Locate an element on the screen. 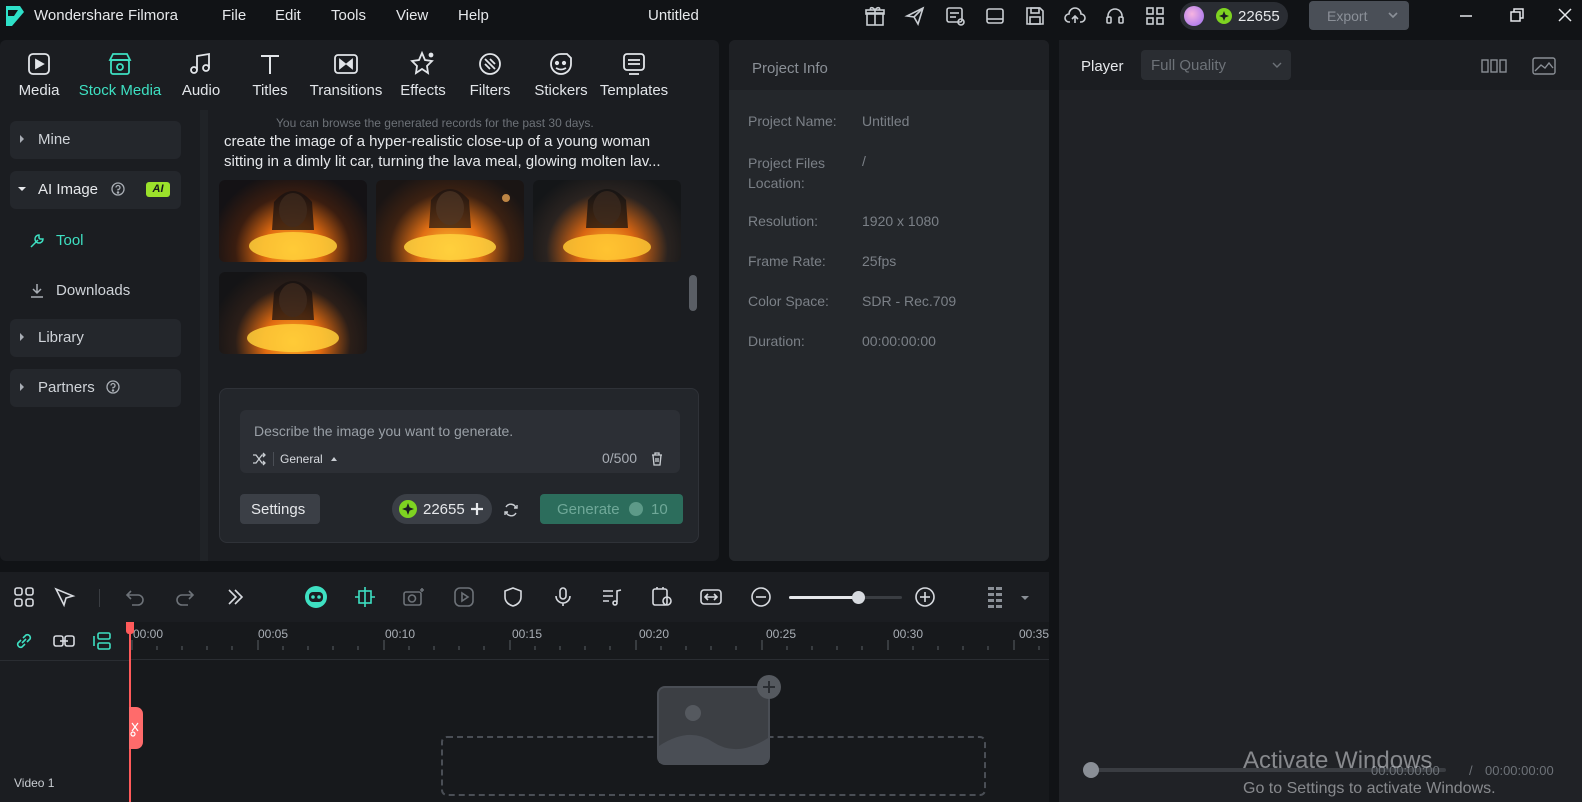 This screenshot has width=1582, height=802. shield-icon is located at coordinates (513, 597).